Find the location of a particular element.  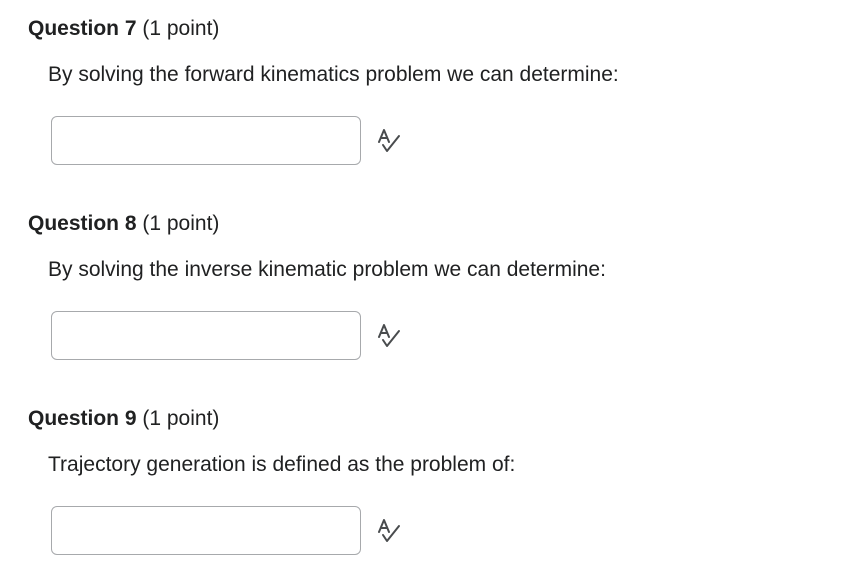

question-title: Question 9 is located at coordinates (82, 418).